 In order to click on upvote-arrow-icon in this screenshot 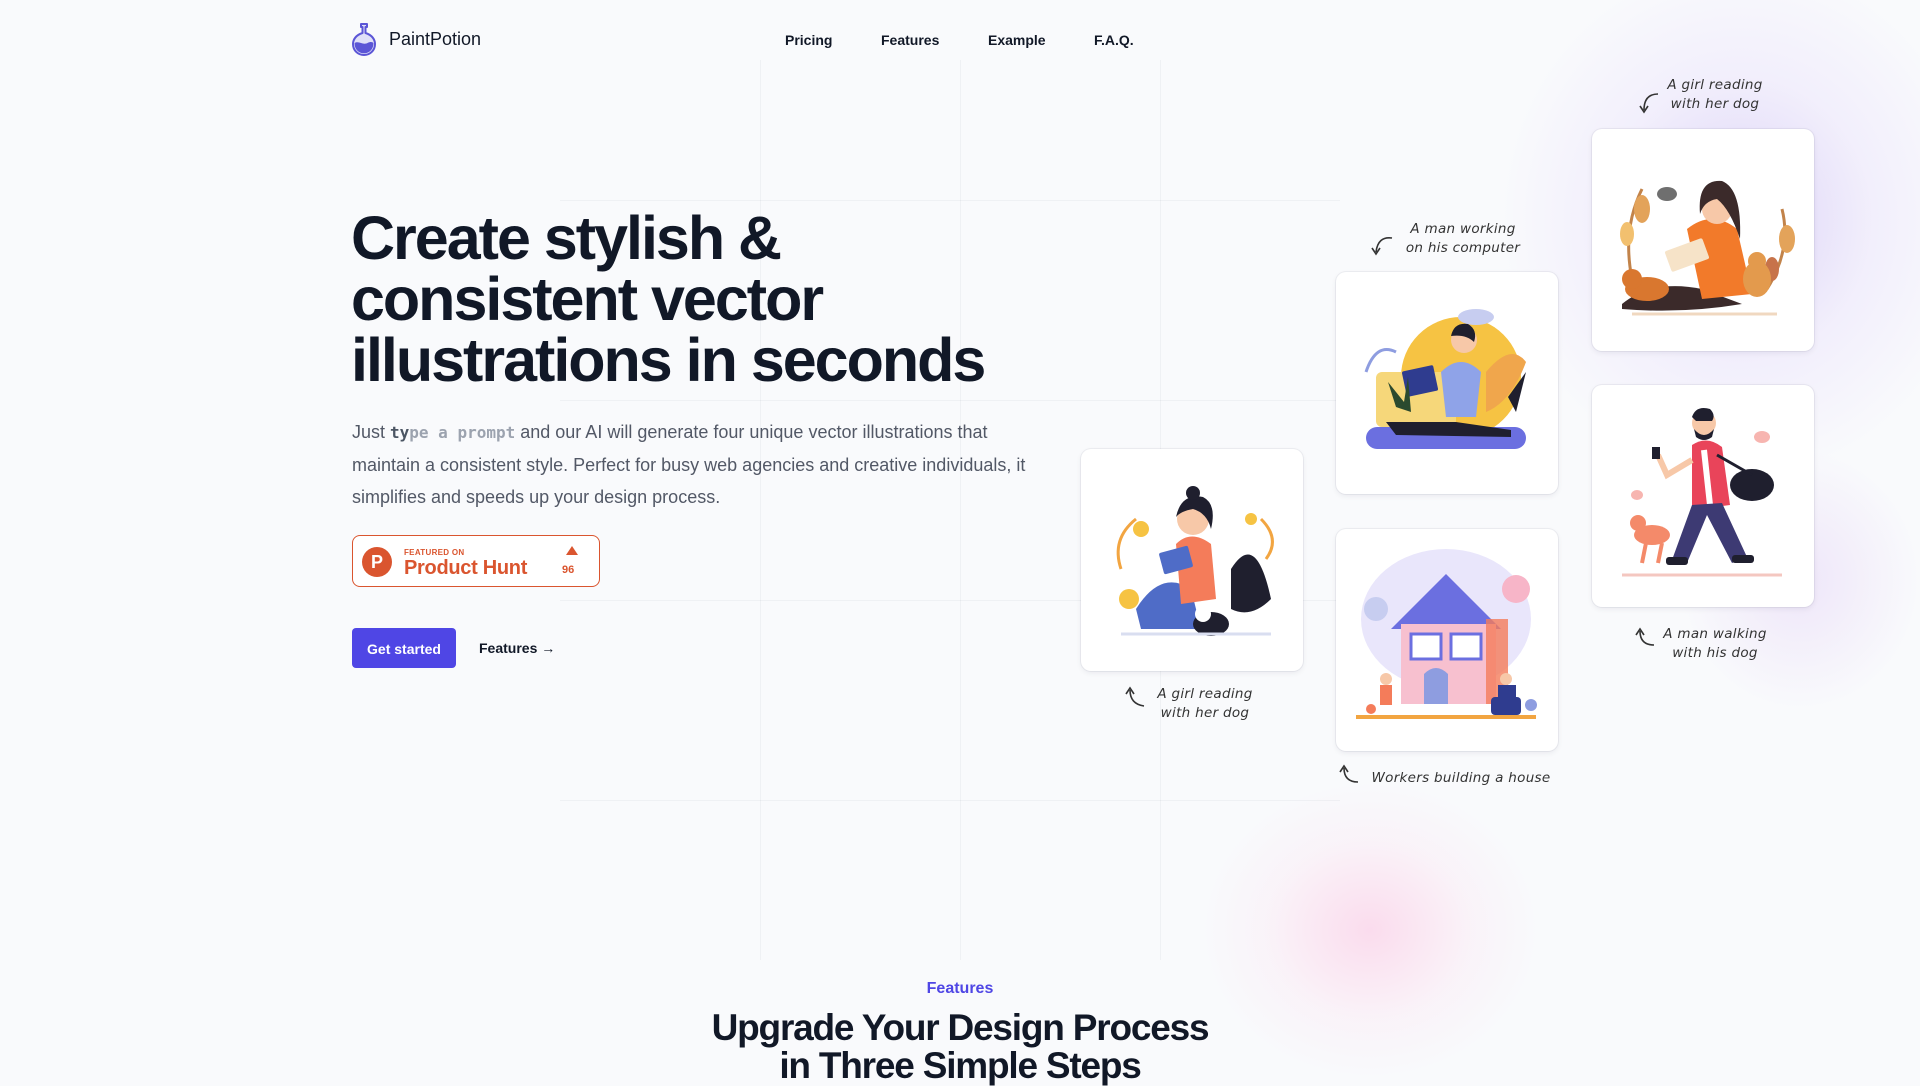, I will do `click(572, 550)`.